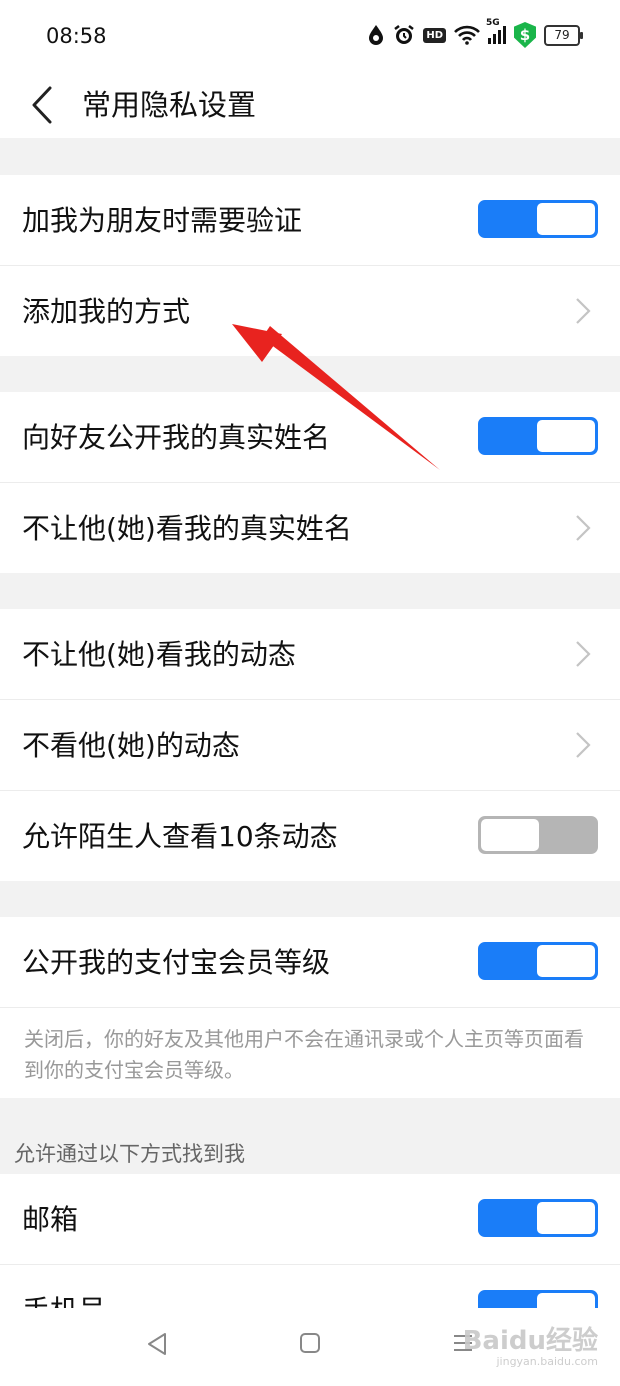 This screenshot has height=1386, width=620. I want to click on setting-row-add-me-methods: 添加我的方式, so click(310, 311).